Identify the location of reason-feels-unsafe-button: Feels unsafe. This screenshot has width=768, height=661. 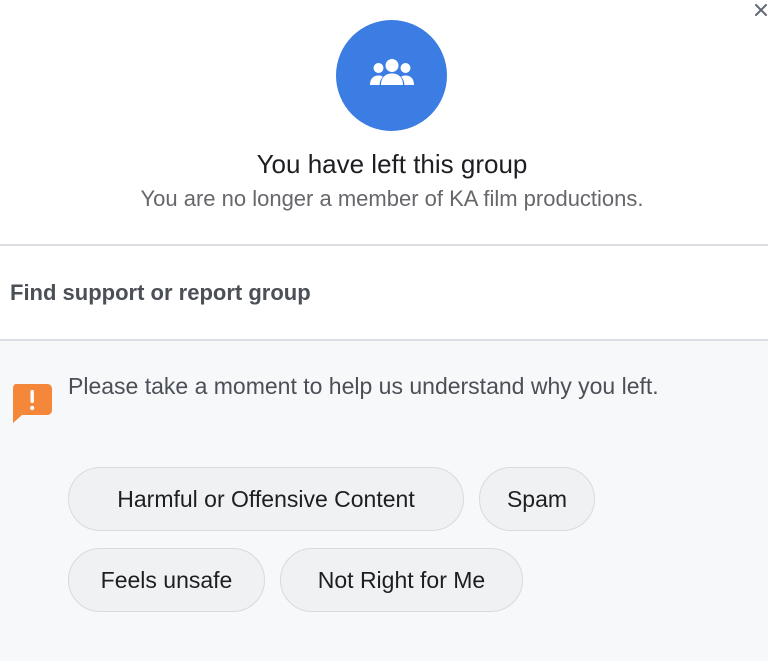
(166, 580).